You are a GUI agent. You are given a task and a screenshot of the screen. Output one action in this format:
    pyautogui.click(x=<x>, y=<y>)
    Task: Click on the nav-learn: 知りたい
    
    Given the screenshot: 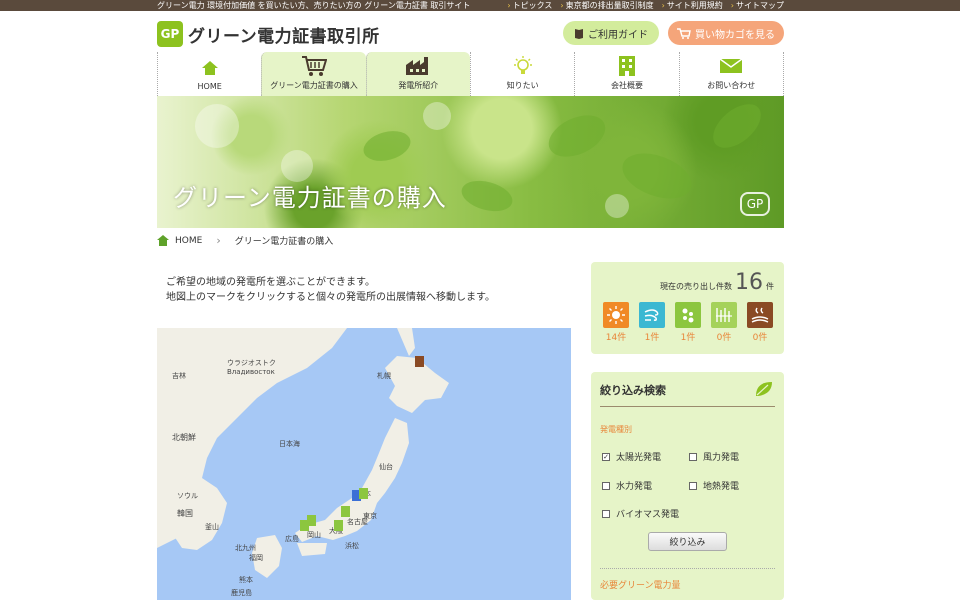 What is the action you would take?
    pyautogui.click(x=521, y=74)
    